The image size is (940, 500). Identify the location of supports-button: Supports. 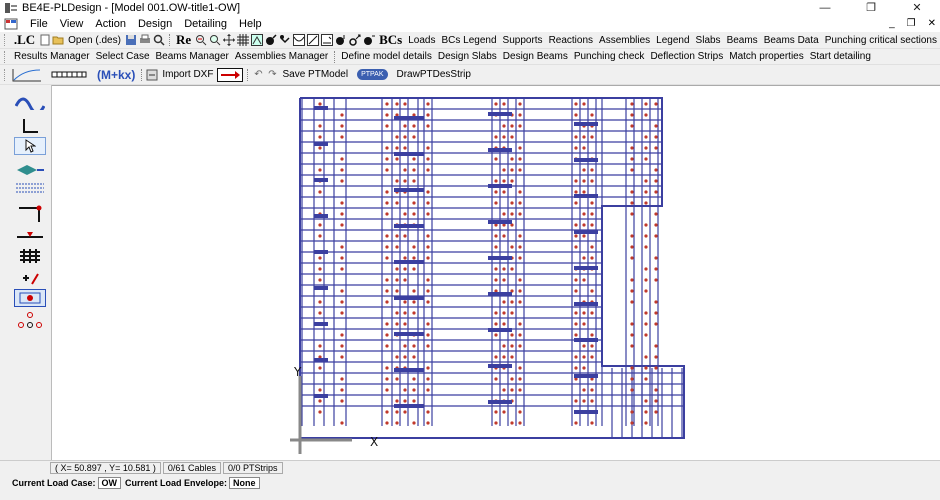
(523, 40).